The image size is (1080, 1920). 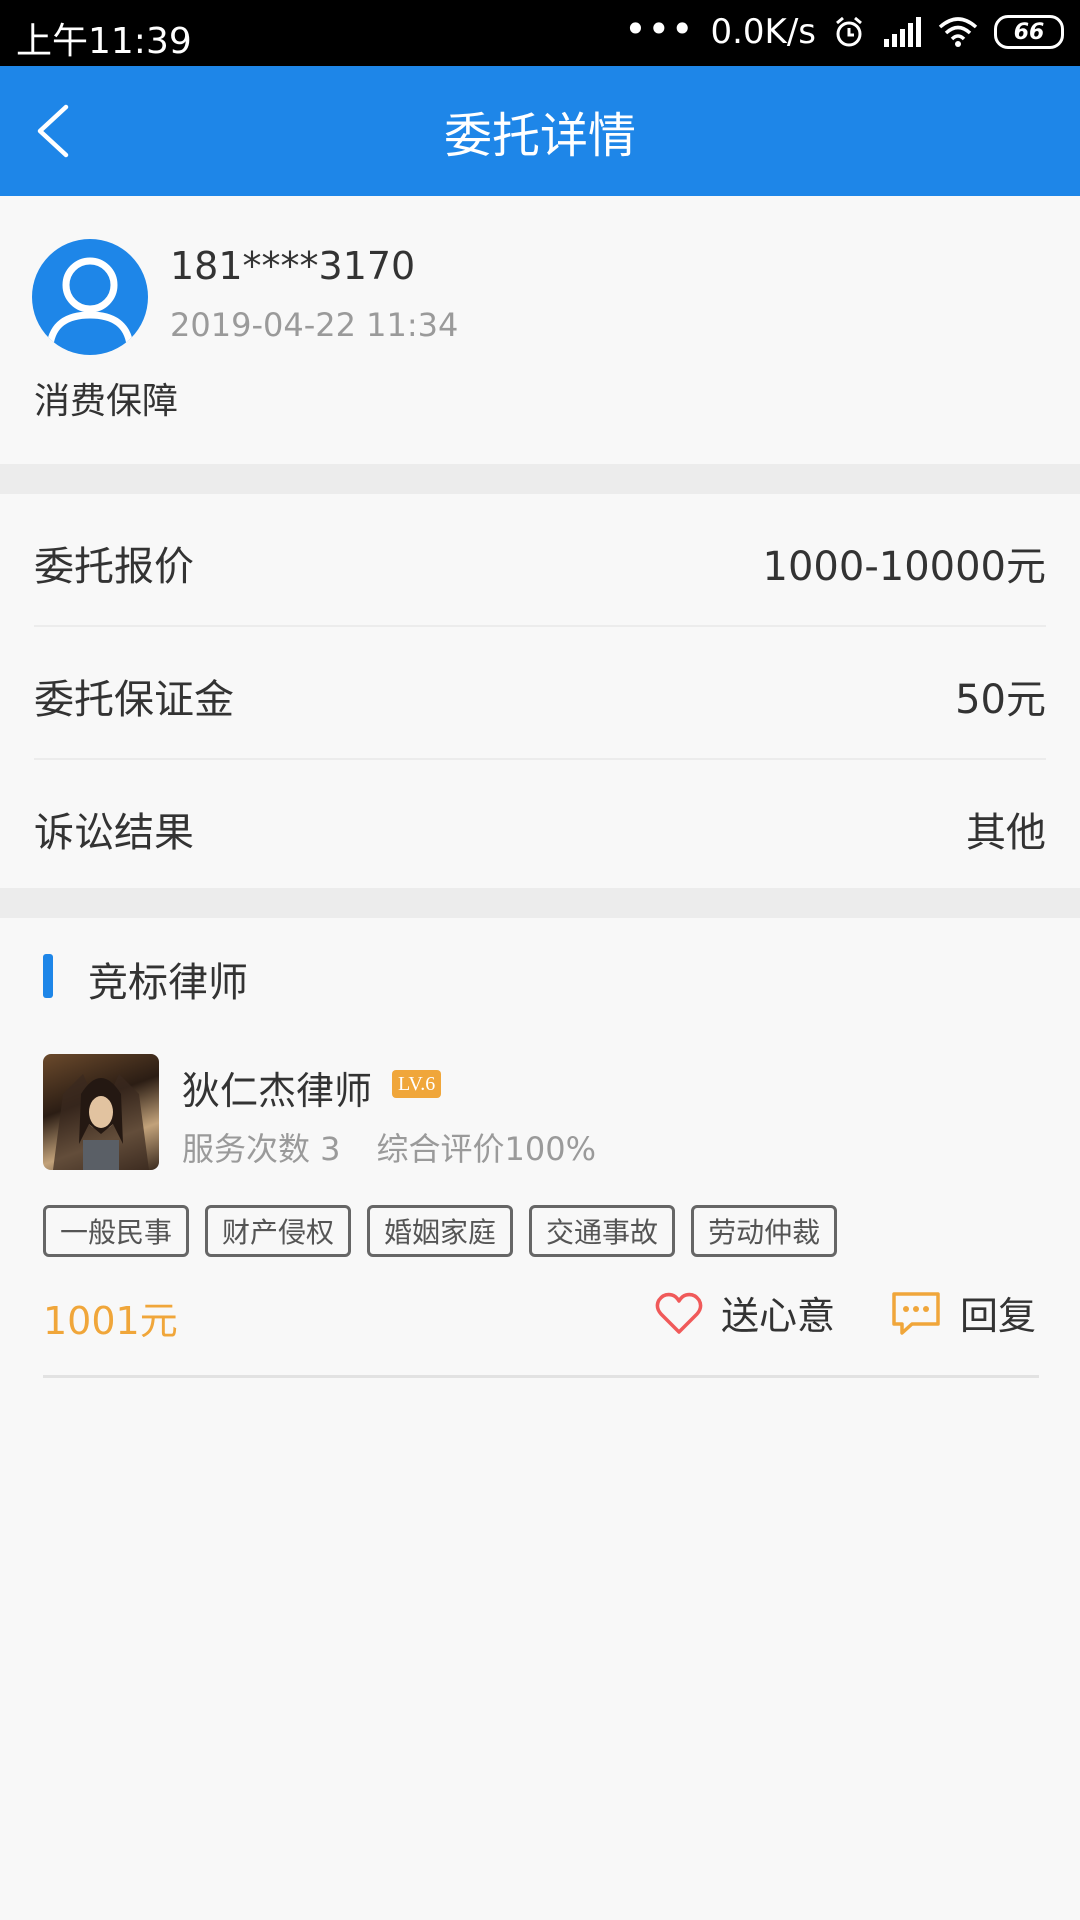 I want to click on info-label: 诉讼结果, so click(x=114, y=833).